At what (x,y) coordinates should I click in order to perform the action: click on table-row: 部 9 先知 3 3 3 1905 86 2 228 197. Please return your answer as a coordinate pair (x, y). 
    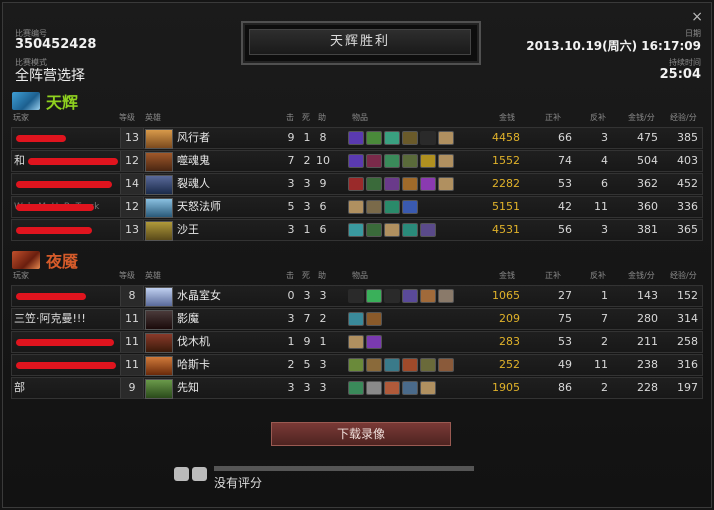
    Looking at the image, I should click on (357, 388).